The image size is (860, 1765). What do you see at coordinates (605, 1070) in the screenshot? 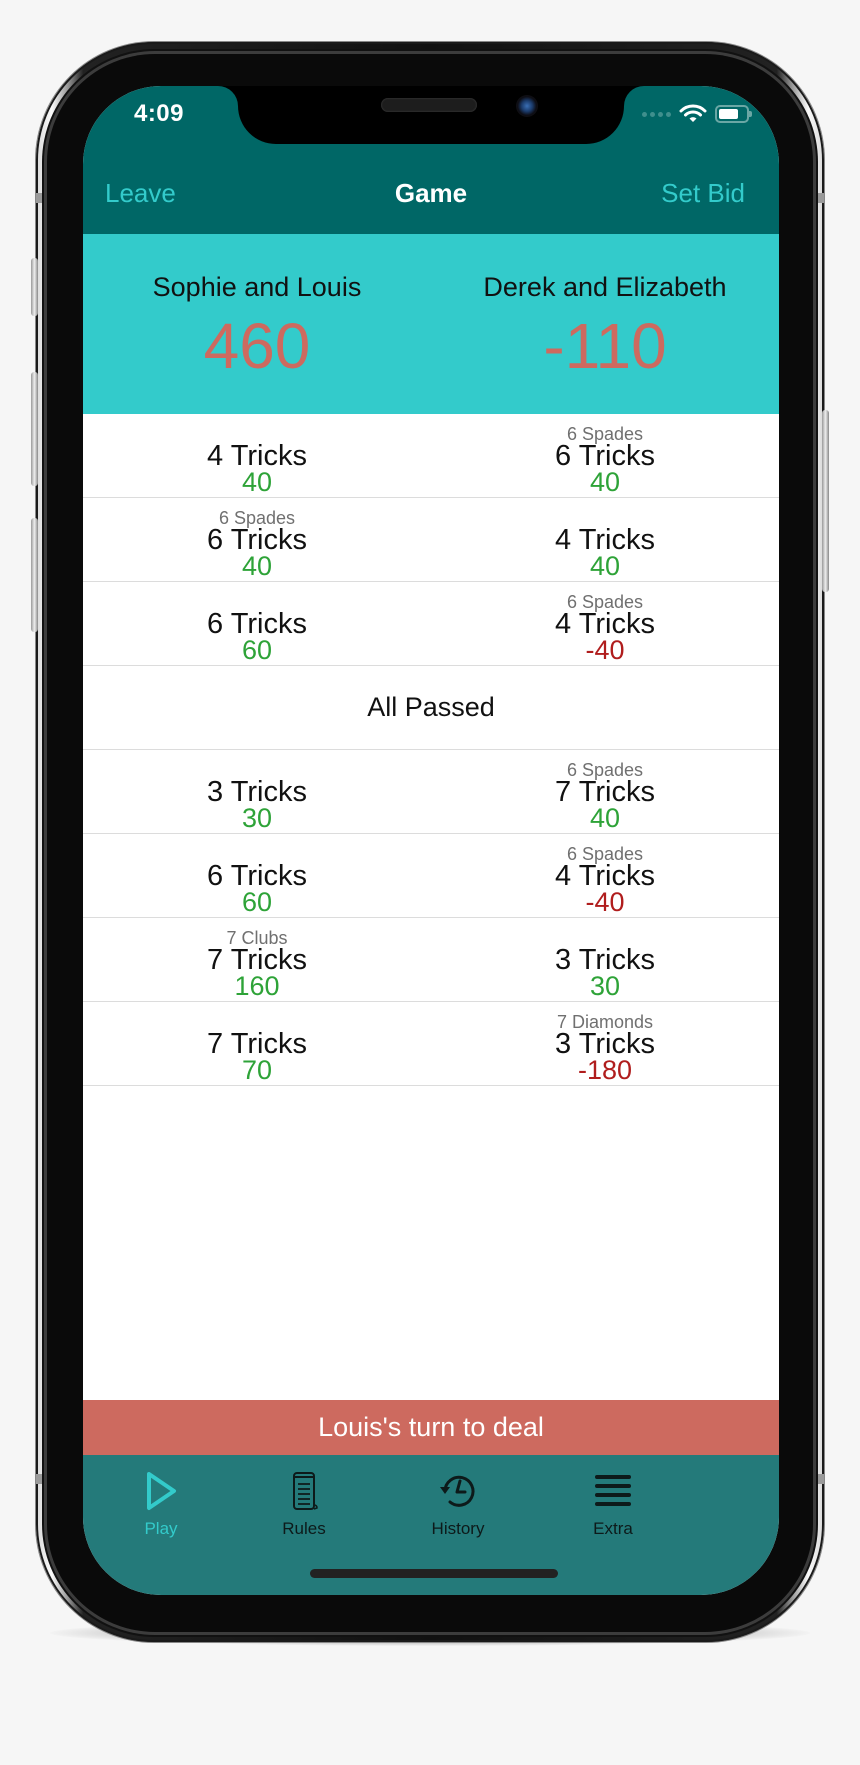
I see `points-value: -180` at bounding box center [605, 1070].